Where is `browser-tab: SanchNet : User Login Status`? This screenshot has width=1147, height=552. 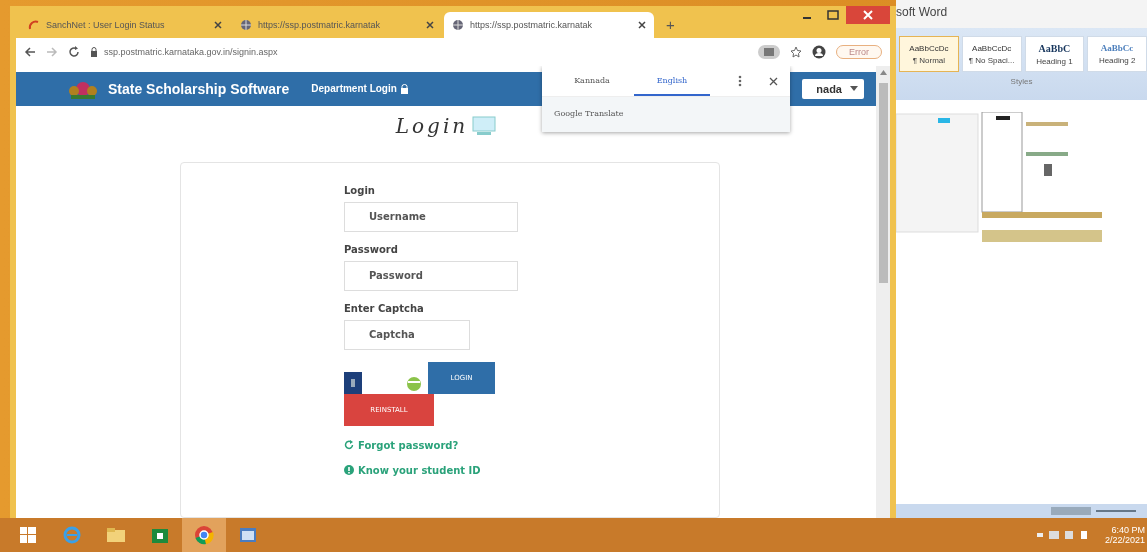 browser-tab: SanchNet : User Login Status is located at coordinates (125, 25).